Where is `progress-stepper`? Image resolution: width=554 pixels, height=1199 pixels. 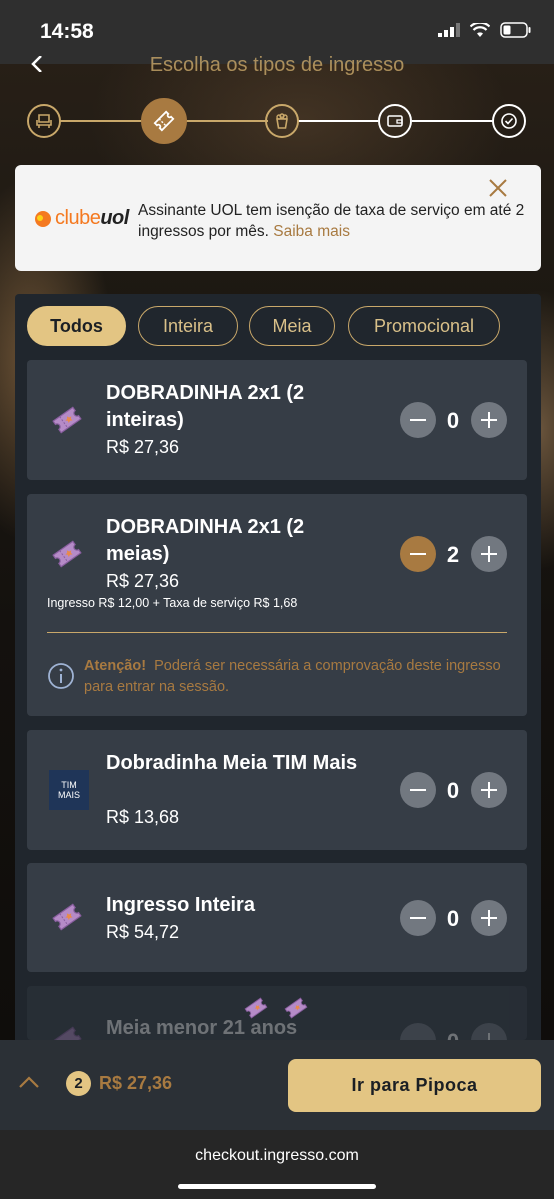
progress-stepper is located at coordinates (277, 121).